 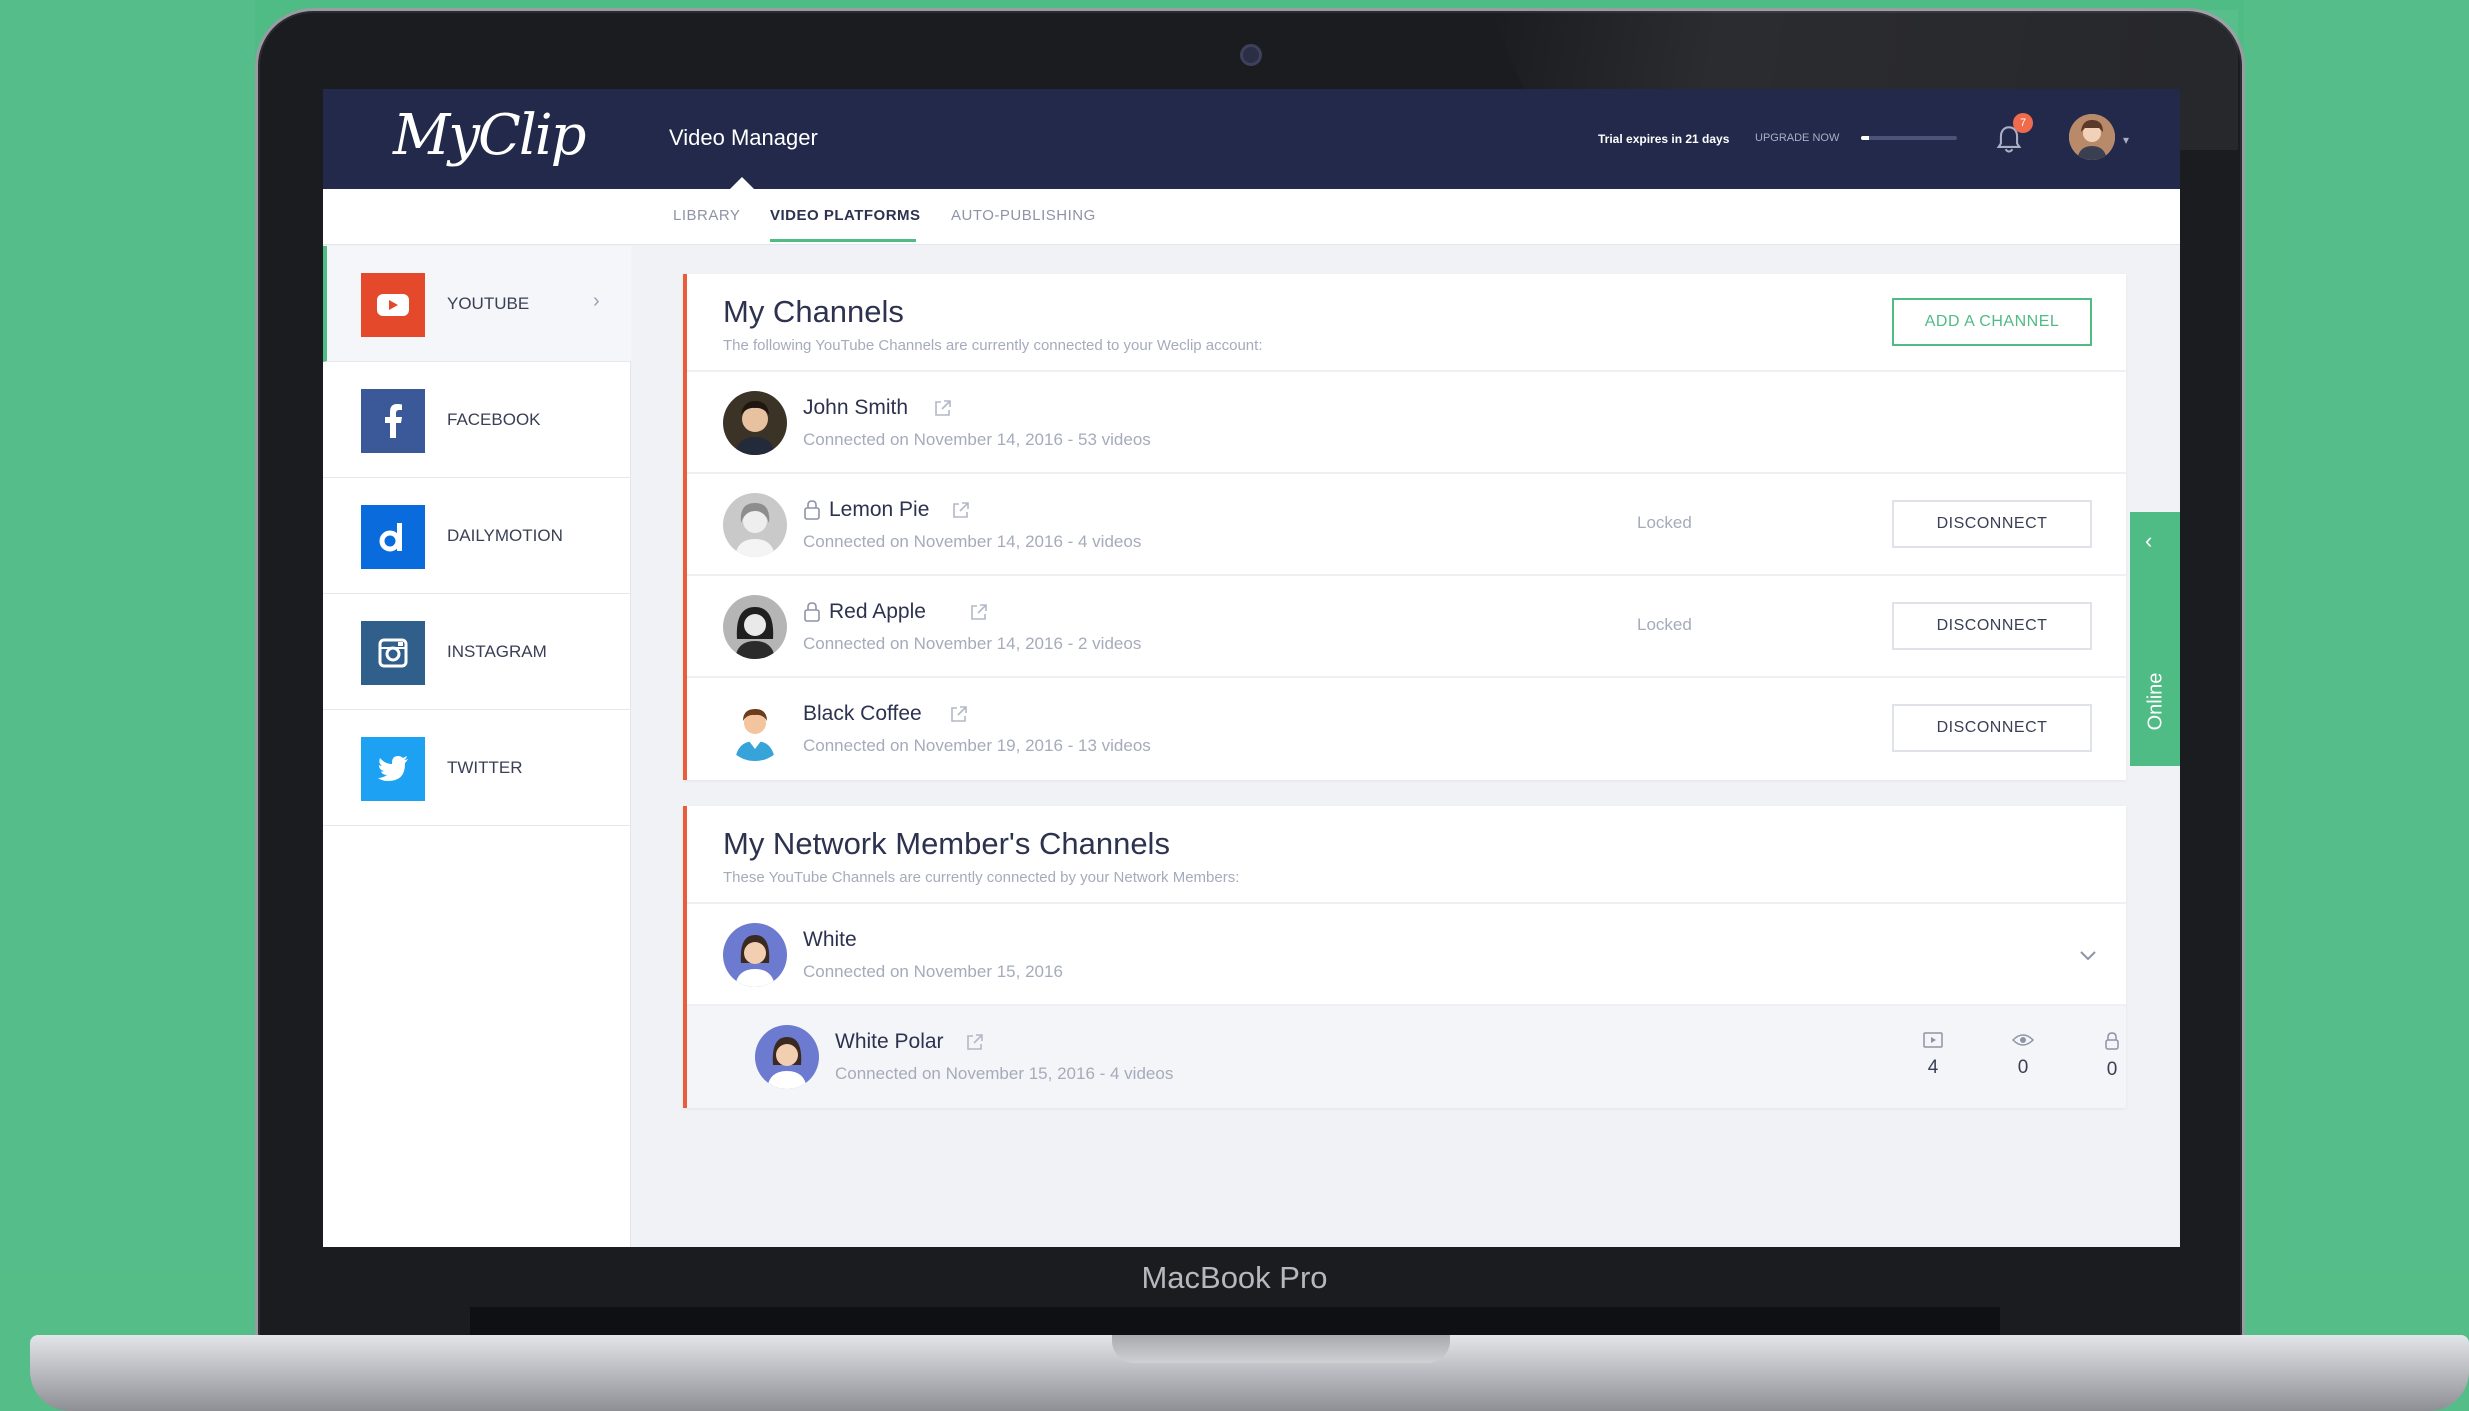 I want to click on chevron-down-icon, so click(x=2088, y=955).